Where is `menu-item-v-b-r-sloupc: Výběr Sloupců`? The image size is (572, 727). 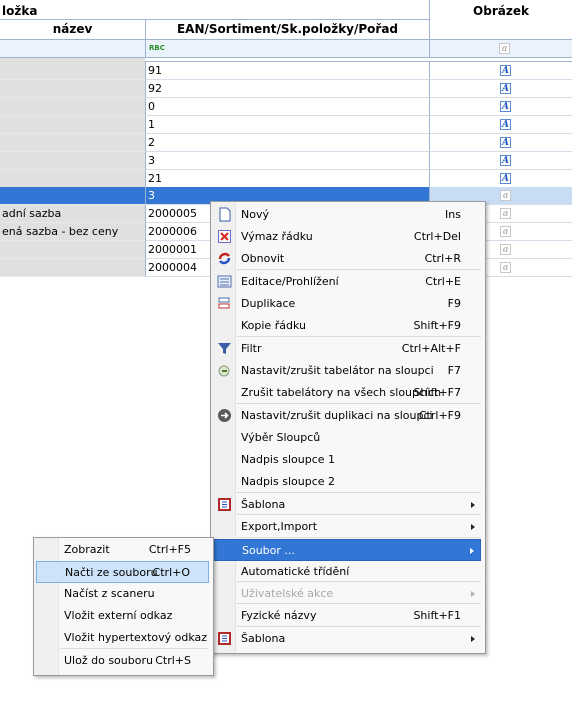
menu-item-v-b-r-sloupc: Výběr Sloupců is located at coordinates (347, 438).